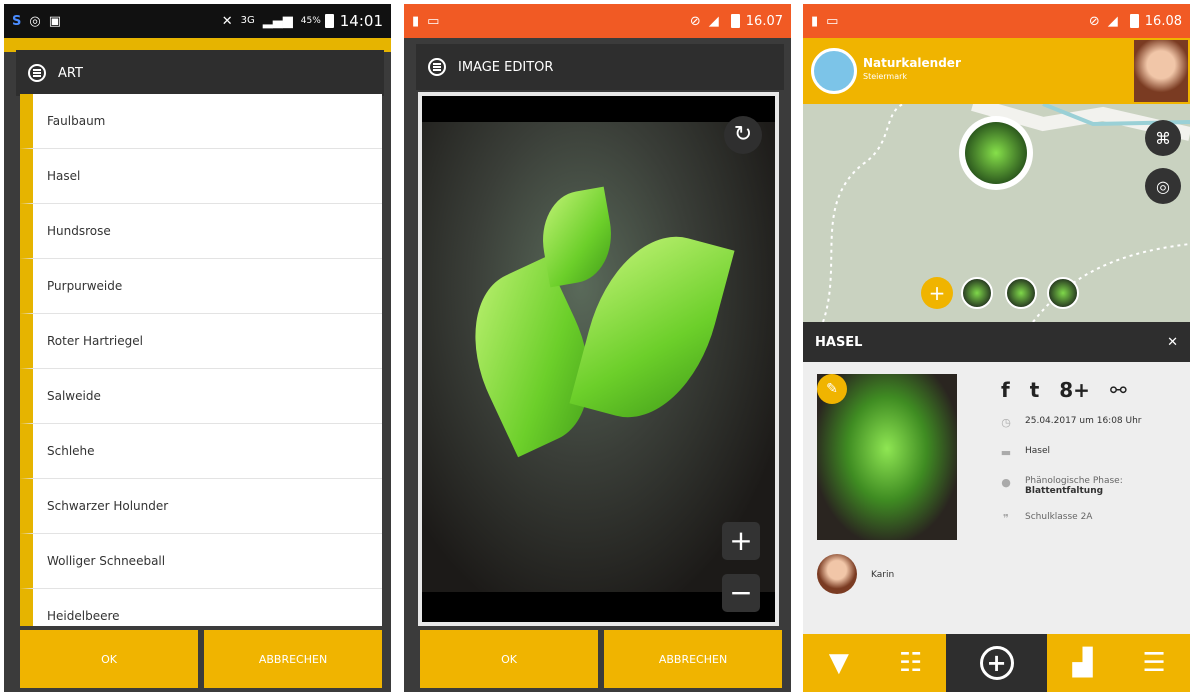  Describe the element at coordinates (201, 286) in the screenshot. I see `list-item: Purpurweide` at that location.